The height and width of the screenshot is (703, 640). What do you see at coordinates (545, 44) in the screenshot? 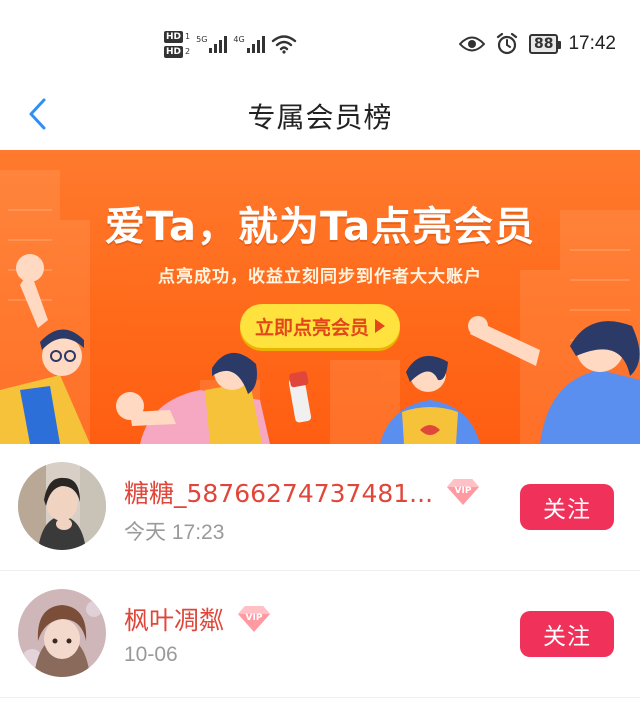
I see `battery-indicator: 88` at bounding box center [545, 44].